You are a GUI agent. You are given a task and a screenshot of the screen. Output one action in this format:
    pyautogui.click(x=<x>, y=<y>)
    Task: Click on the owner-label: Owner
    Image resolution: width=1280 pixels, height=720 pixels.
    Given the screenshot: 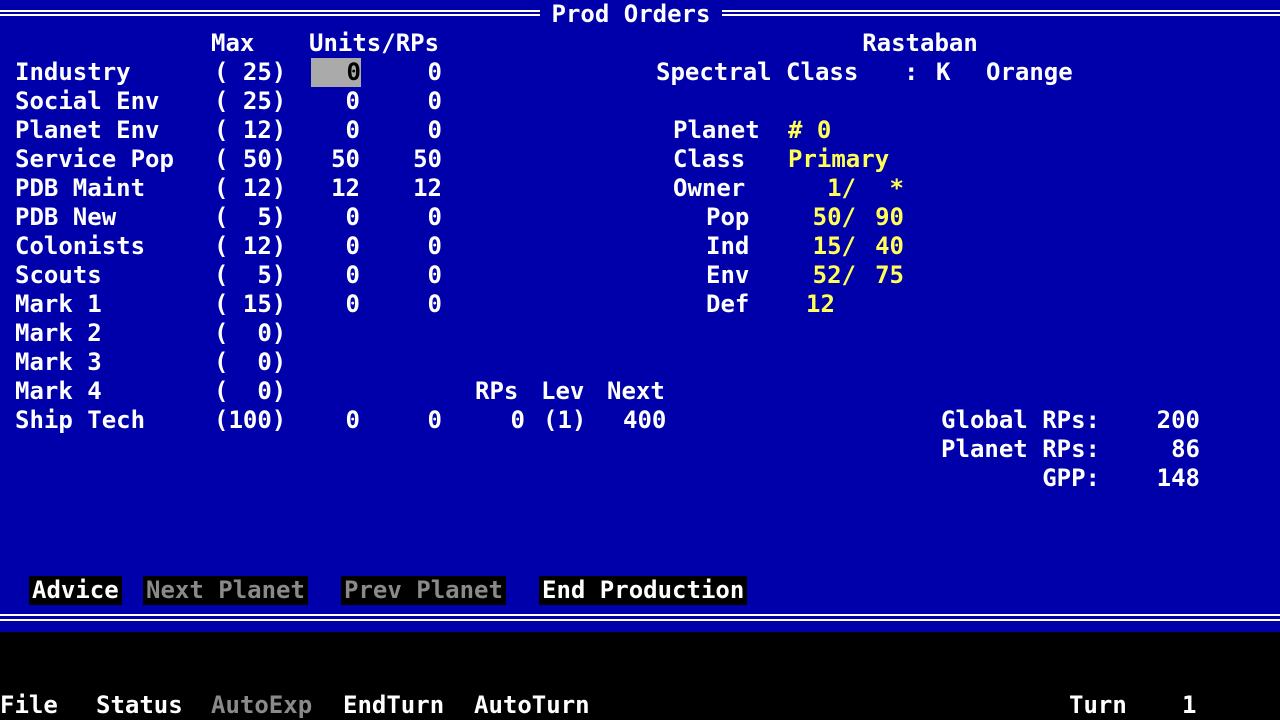 What is the action you would take?
    pyautogui.click(x=709, y=188)
    